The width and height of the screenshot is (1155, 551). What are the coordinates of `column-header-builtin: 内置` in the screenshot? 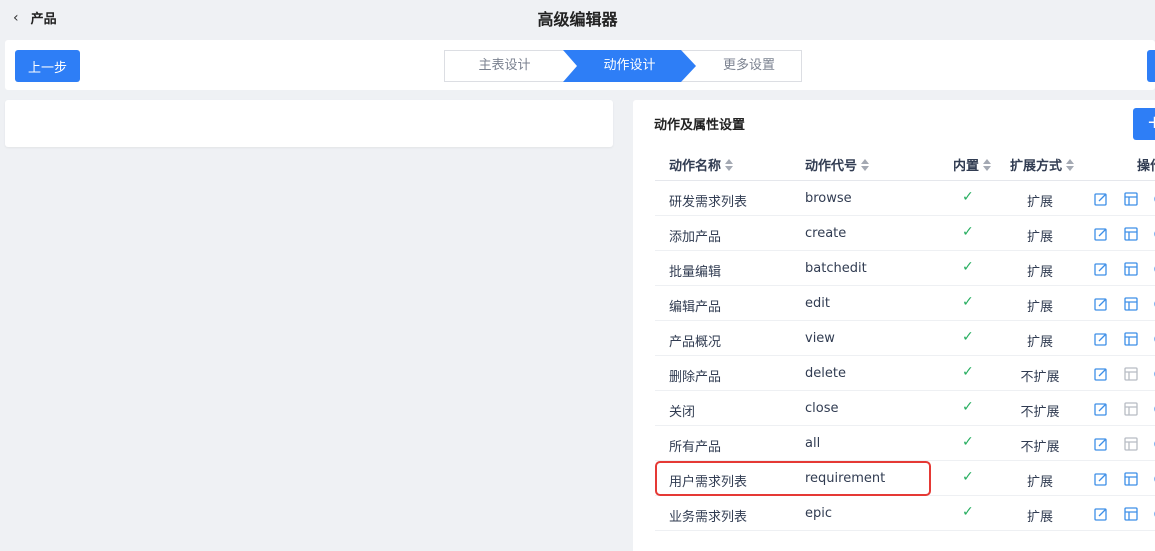 It's located at (972, 164).